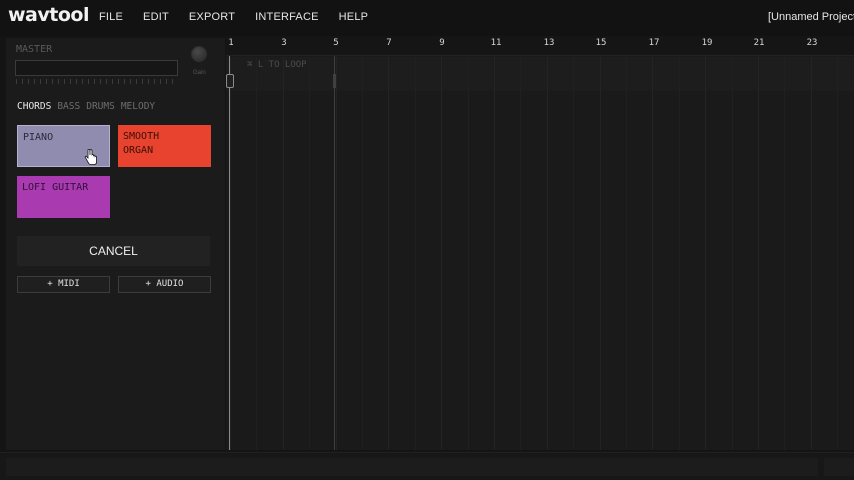  What do you see at coordinates (549, 43) in the screenshot?
I see `bar-number: 13` at bounding box center [549, 43].